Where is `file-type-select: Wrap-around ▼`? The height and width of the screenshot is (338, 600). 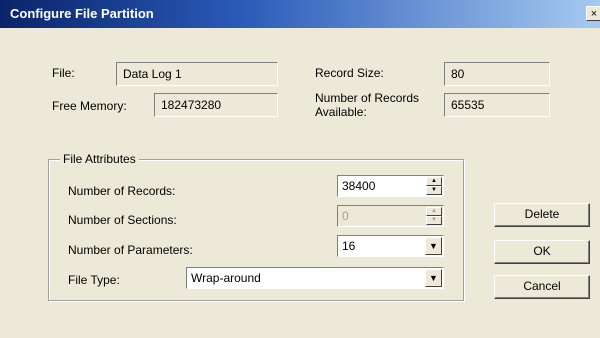
file-type-select: Wrap-around ▼ is located at coordinates (315, 278).